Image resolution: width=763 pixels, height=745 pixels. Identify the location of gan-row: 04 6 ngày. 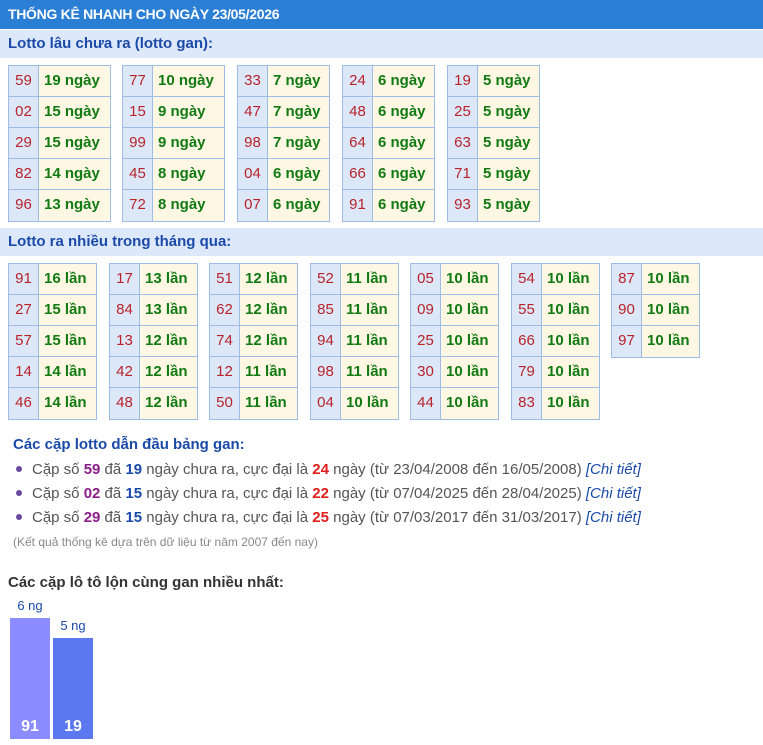
(283, 174).